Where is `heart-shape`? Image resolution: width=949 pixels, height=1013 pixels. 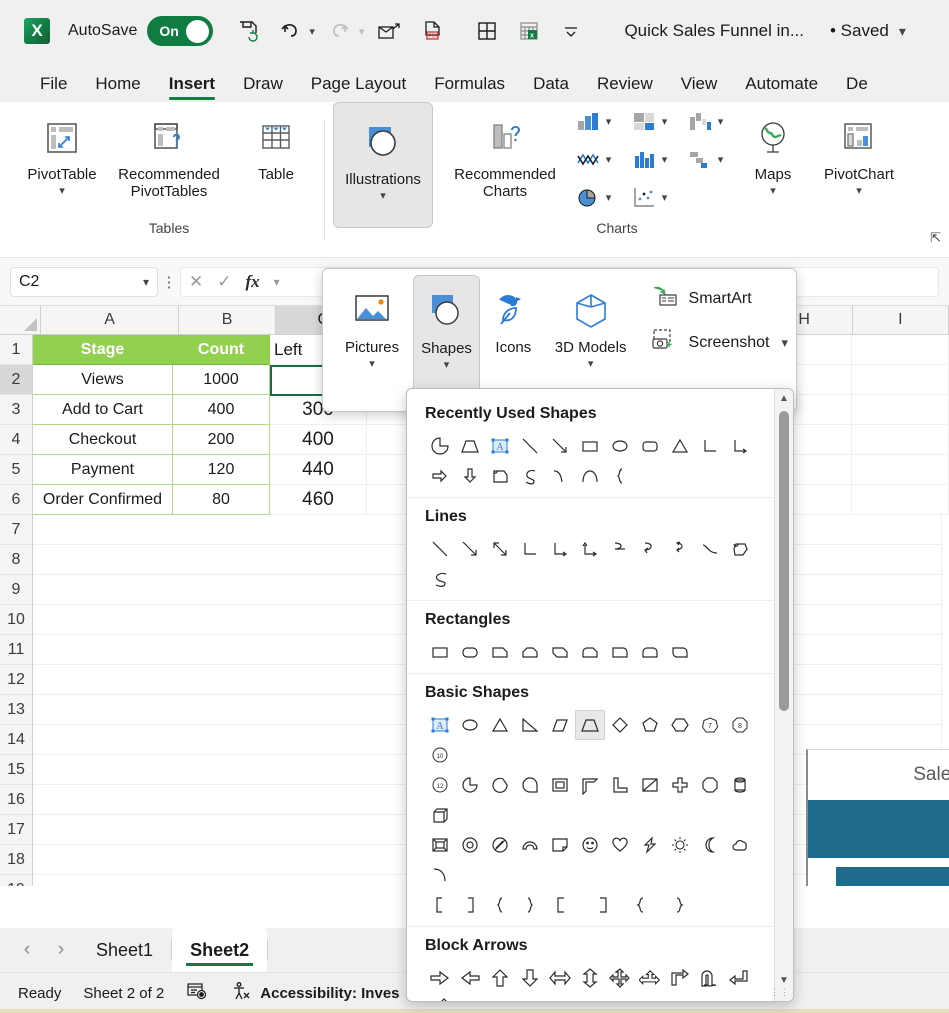
heart-shape is located at coordinates (620, 845).